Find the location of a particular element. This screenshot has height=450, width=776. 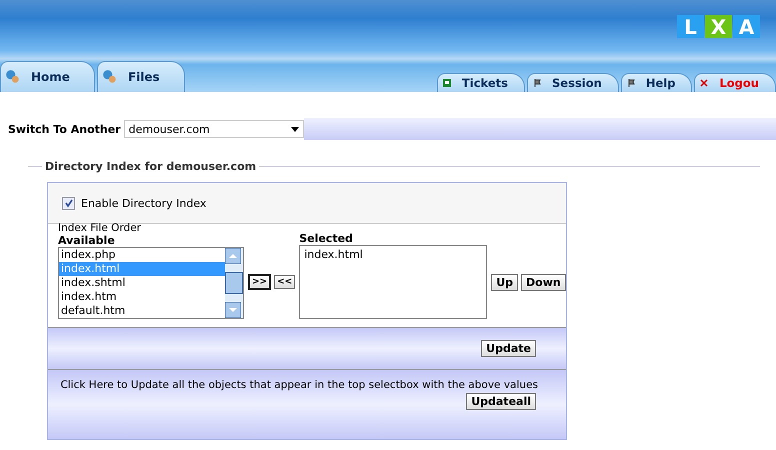

nav-tab: Home is located at coordinates (47, 76).